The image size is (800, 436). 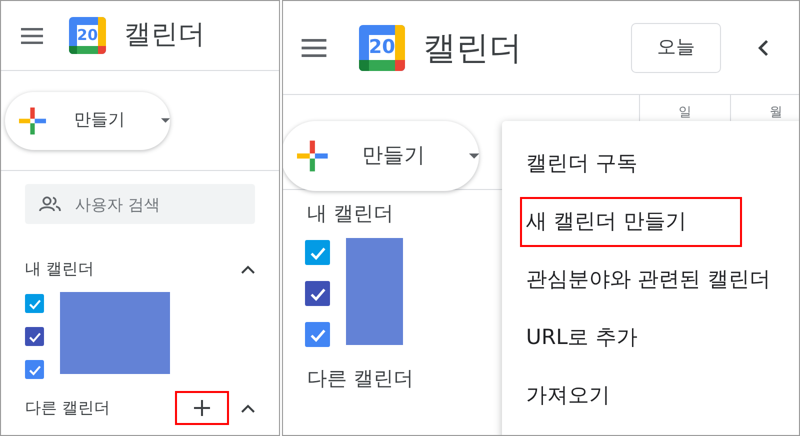 What do you see at coordinates (589, 164) in the screenshot?
I see `menu-item: 캘린더 구독` at bounding box center [589, 164].